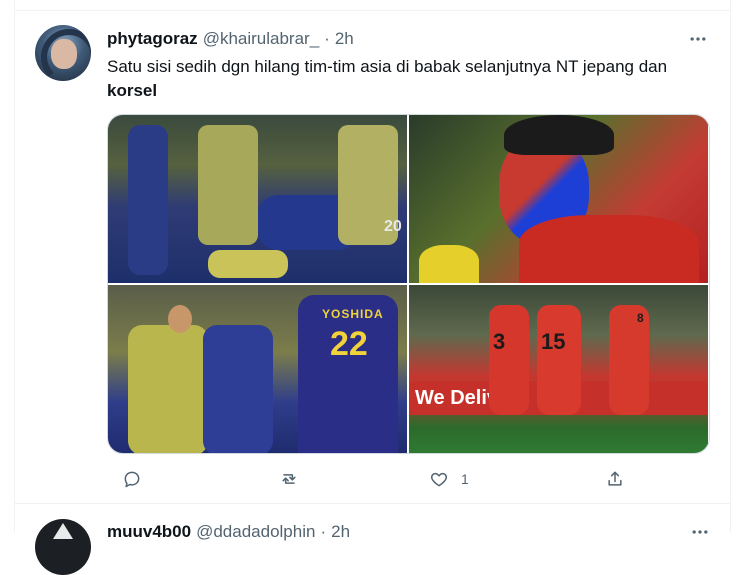 This screenshot has width=750, height=575. I want to click on avatar-logo-shape, so click(63, 531).